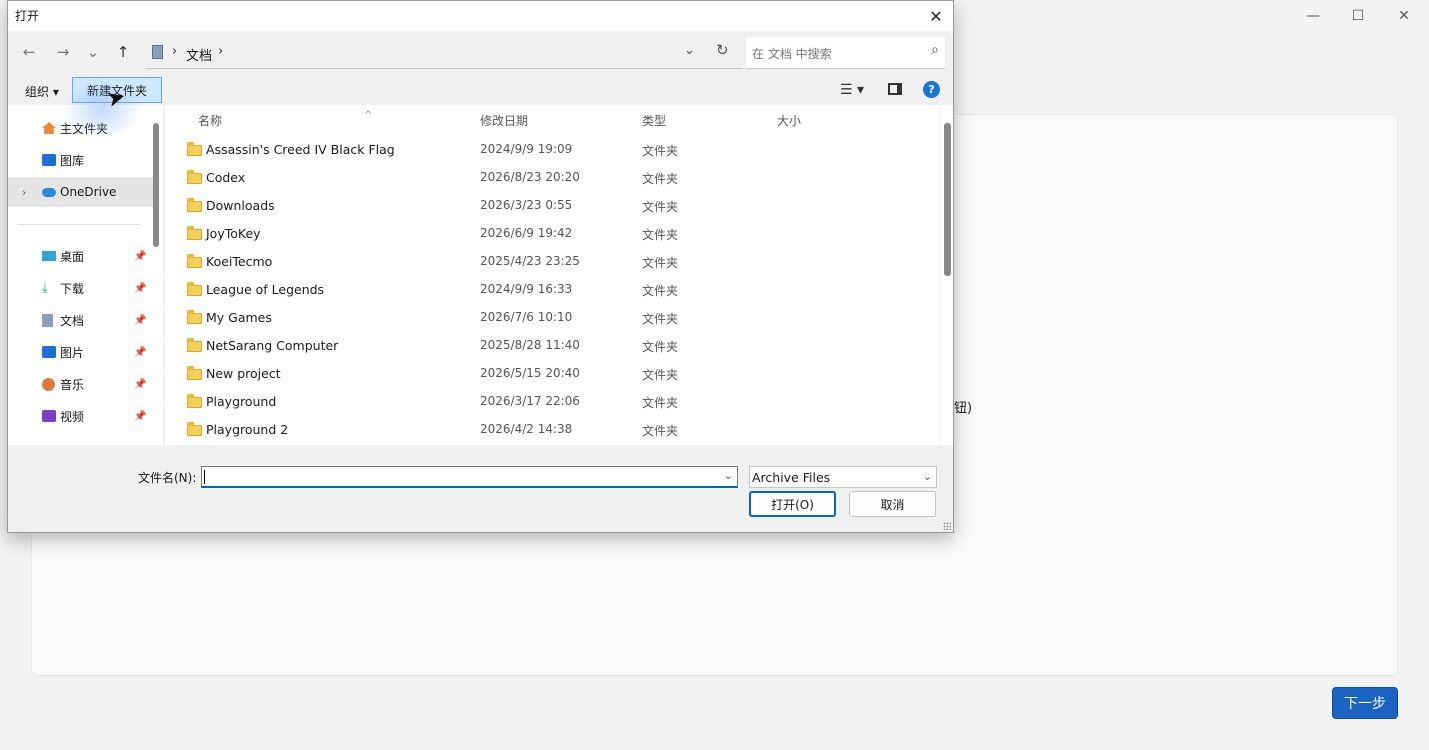 The height and width of the screenshot is (750, 1429). What do you see at coordinates (852, 90) in the screenshot?
I see `view-options-icon: ☰ ▾` at bounding box center [852, 90].